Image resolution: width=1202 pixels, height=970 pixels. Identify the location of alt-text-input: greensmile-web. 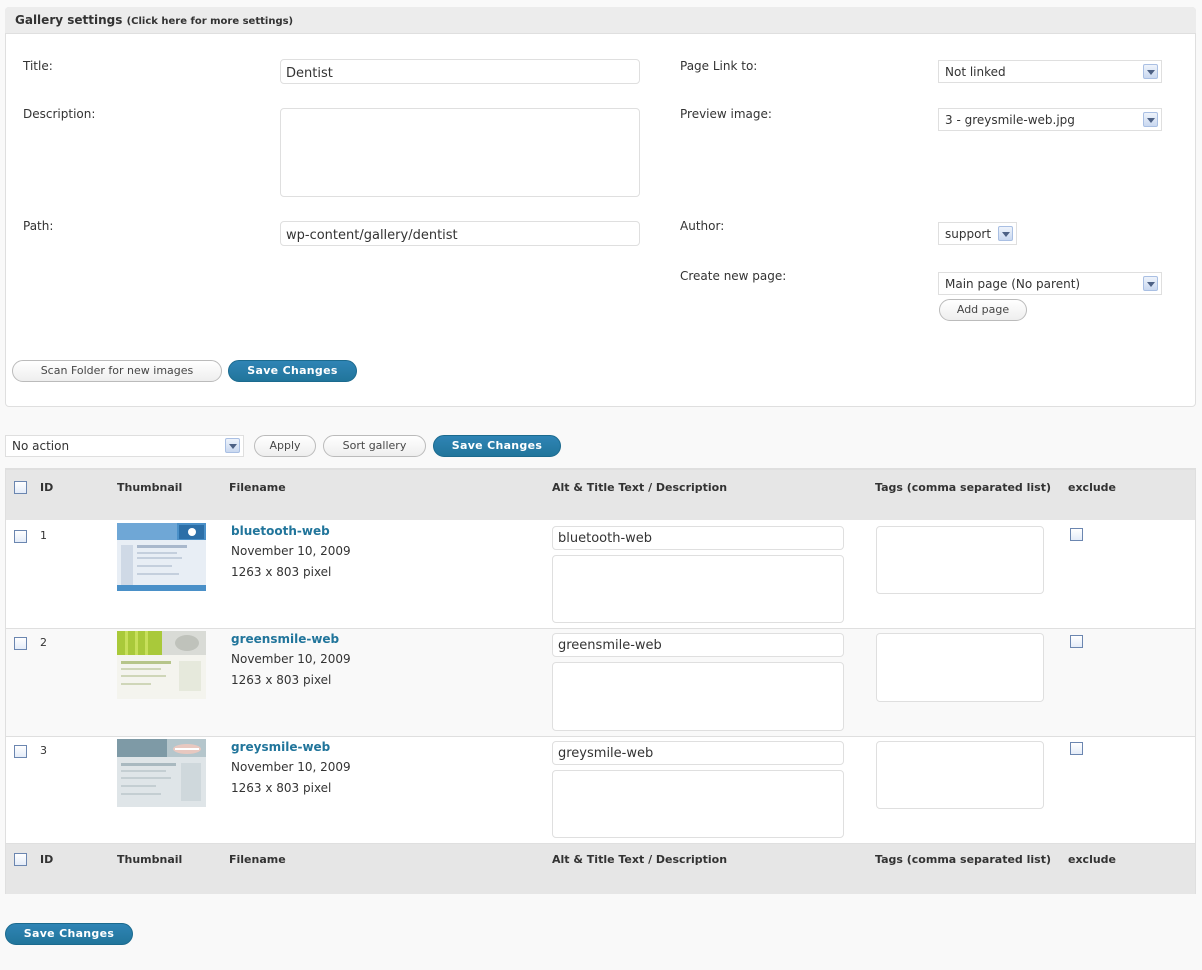
(698, 645).